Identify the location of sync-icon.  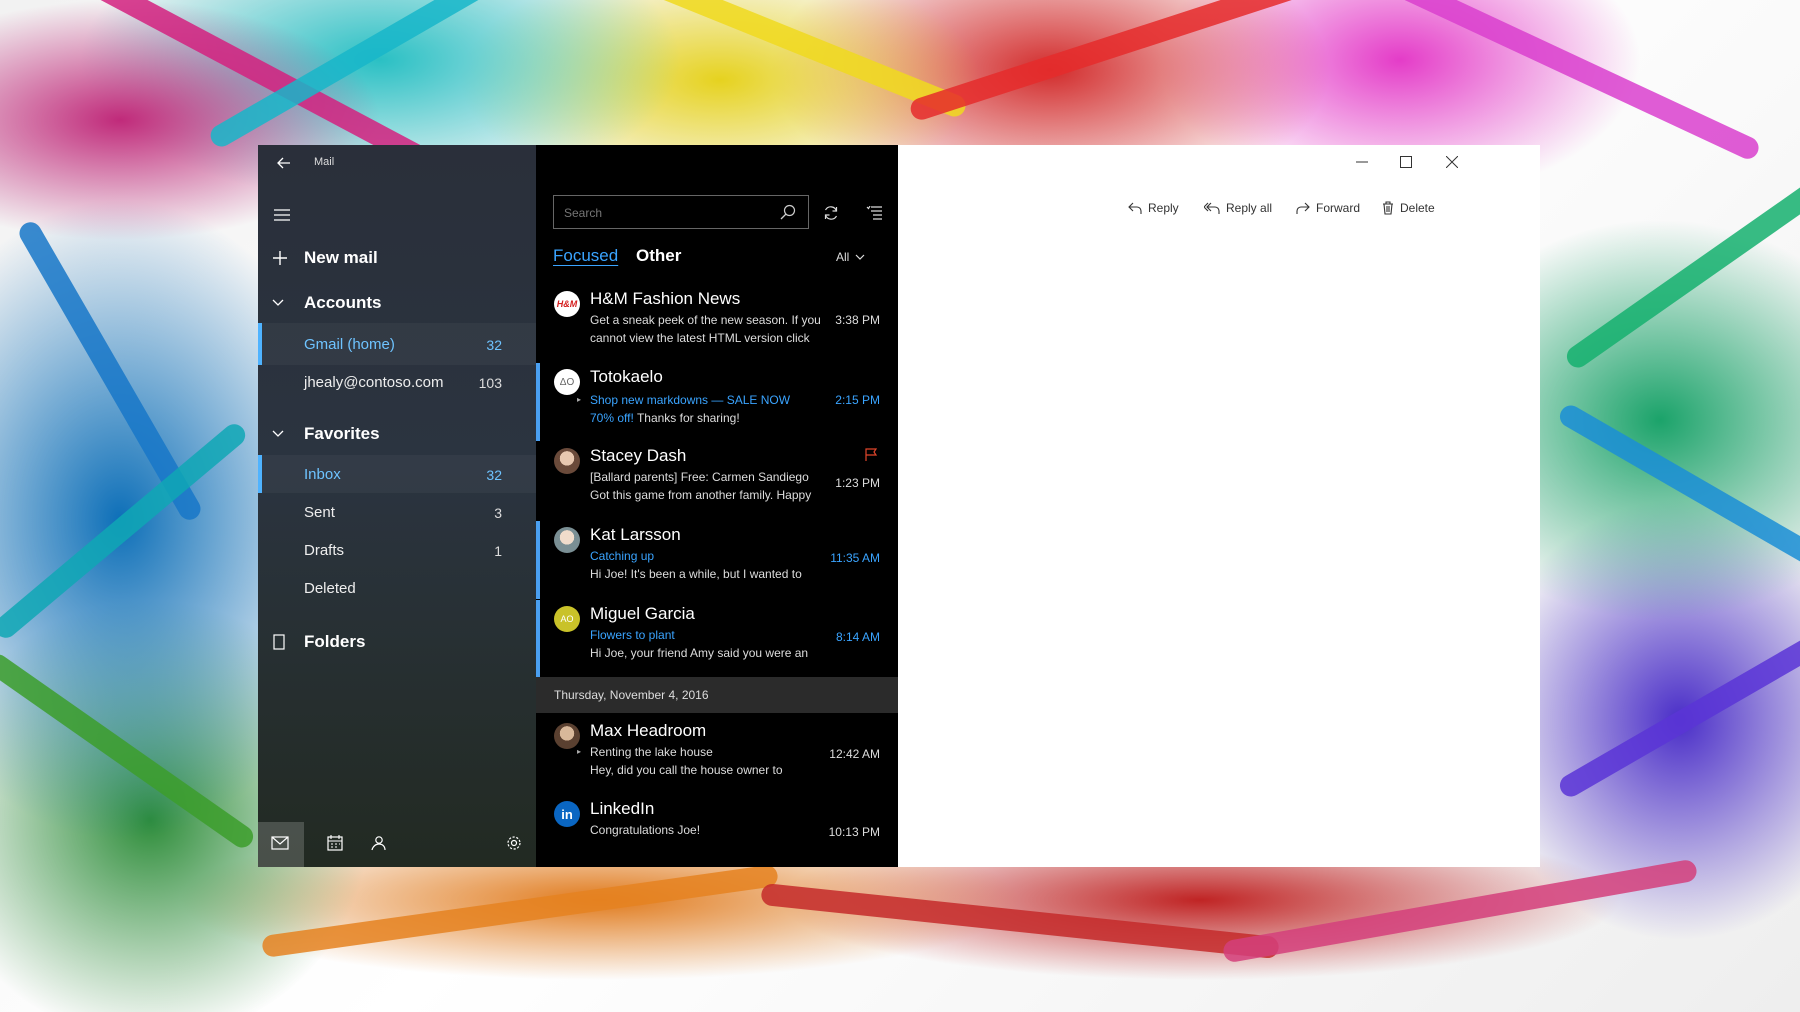
(831, 213).